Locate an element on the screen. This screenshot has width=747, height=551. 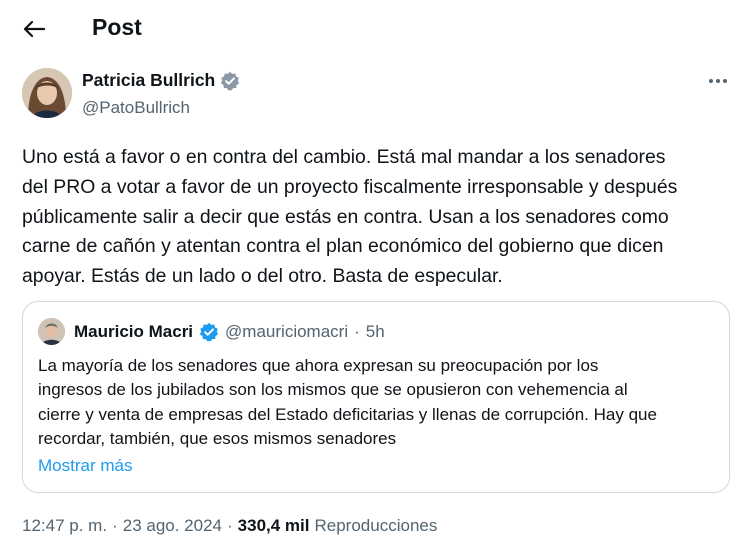
back-button is located at coordinates (34, 29).